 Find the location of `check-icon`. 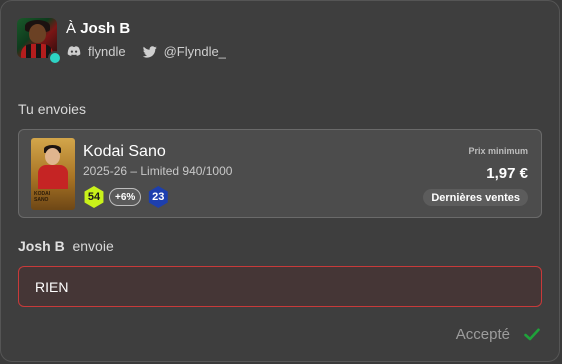

check-icon is located at coordinates (532, 334).